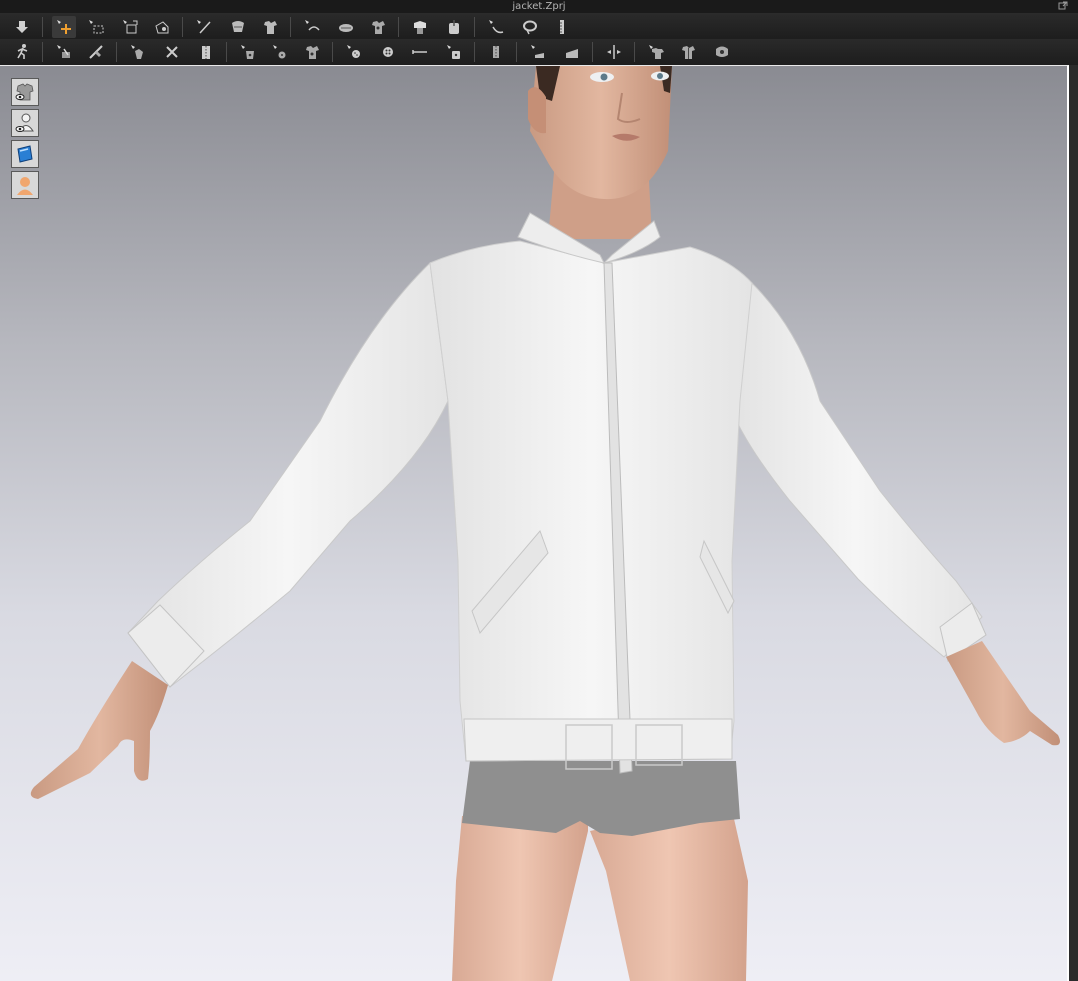  I want to click on measure-icon, so click(562, 27).